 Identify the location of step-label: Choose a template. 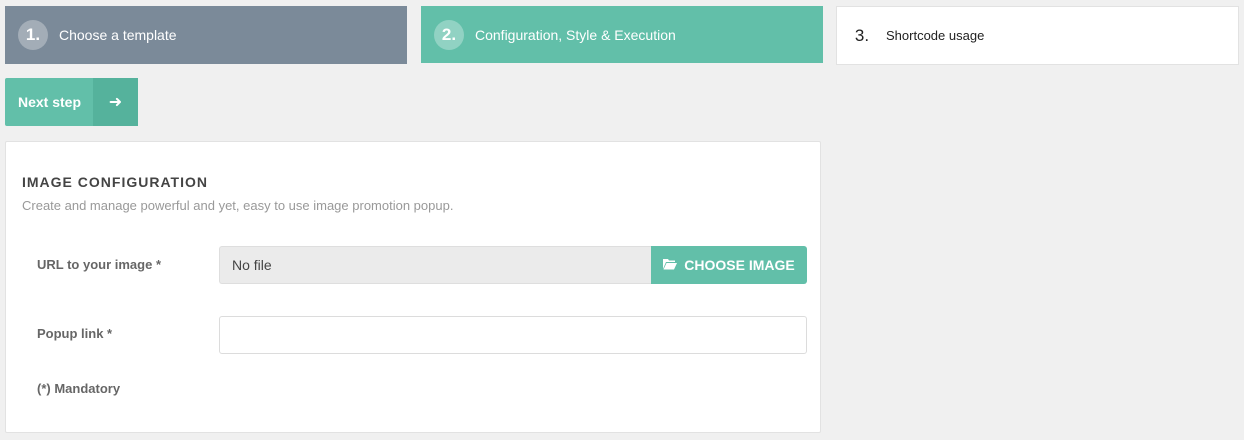
(118, 35).